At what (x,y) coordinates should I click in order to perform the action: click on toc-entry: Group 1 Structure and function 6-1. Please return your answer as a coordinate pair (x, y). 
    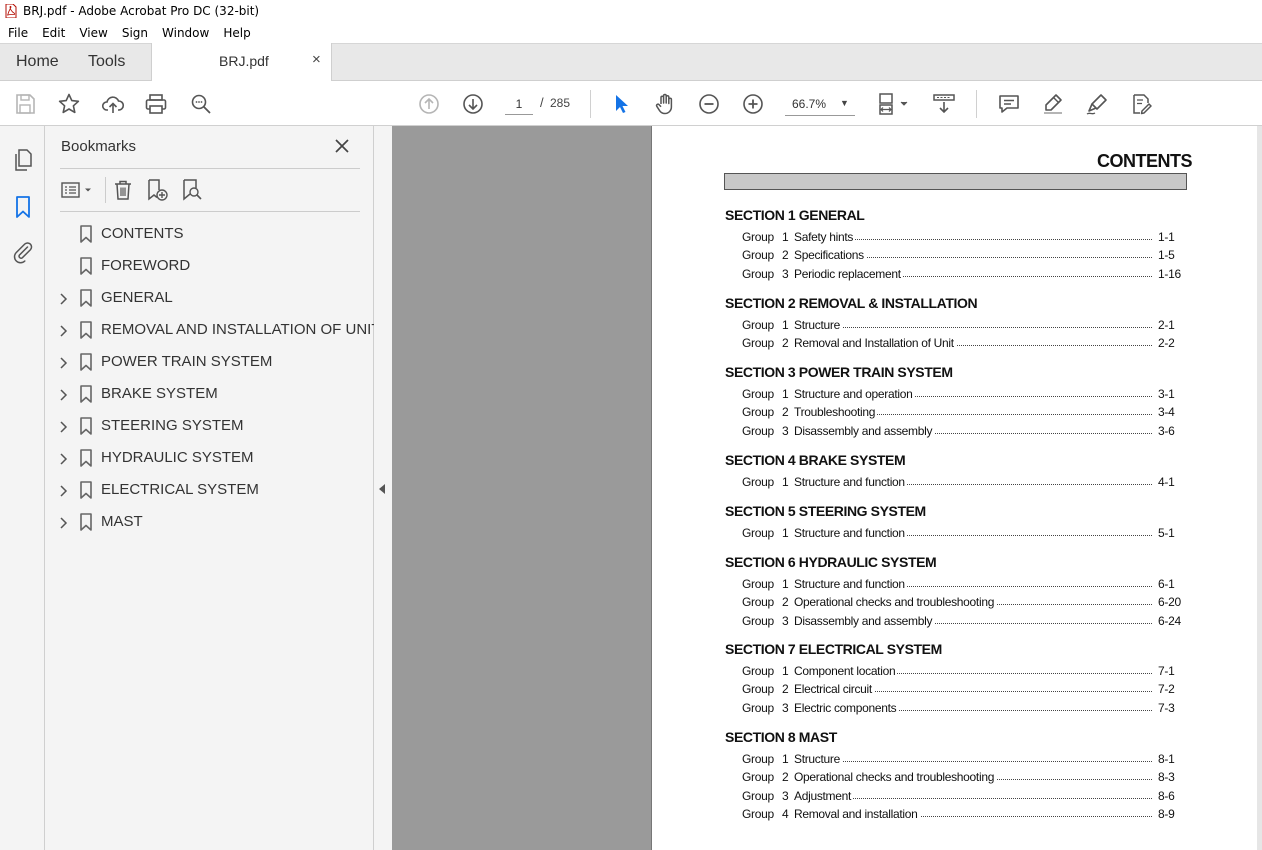
    Looking at the image, I should click on (962, 585).